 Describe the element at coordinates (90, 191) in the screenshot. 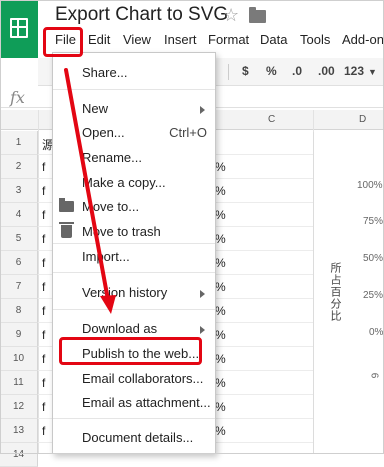

I see `annotation-arrow-icon` at that location.